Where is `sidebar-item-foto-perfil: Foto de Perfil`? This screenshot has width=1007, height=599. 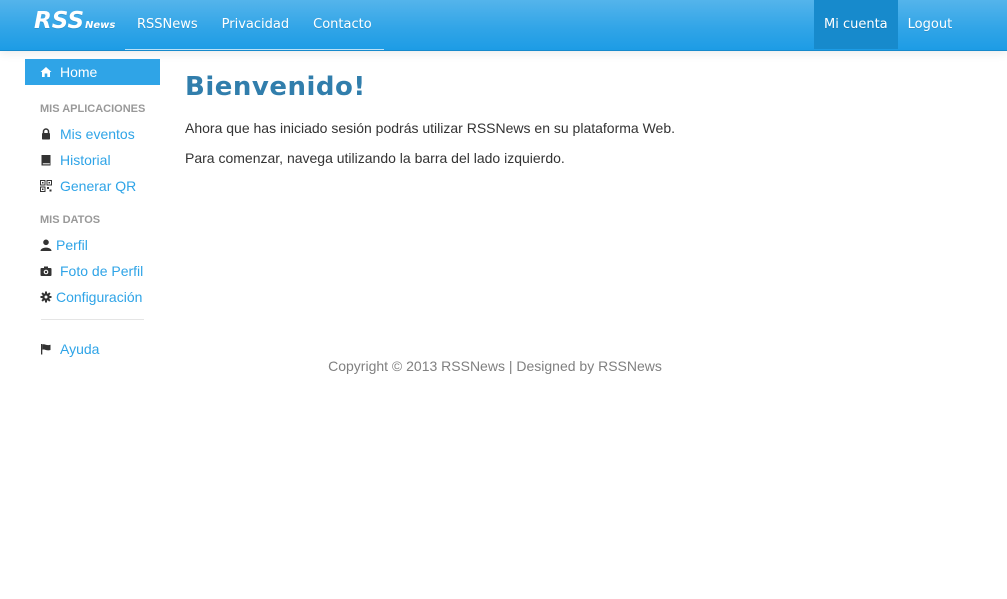 sidebar-item-foto-perfil: Foto de Perfil is located at coordinates (92, 271).